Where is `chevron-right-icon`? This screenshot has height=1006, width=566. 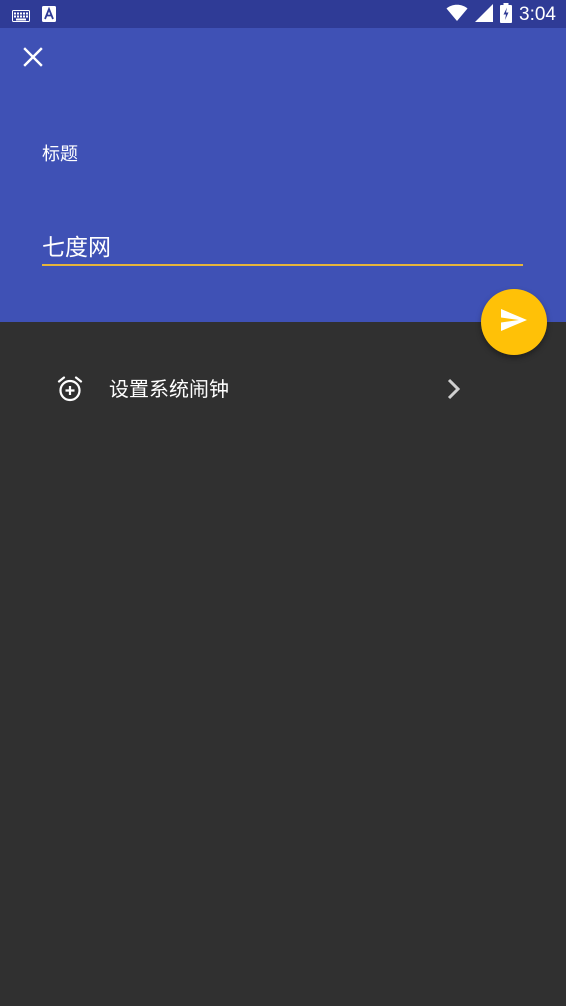 chevron-right-icon is located at coordinates (454, 389).